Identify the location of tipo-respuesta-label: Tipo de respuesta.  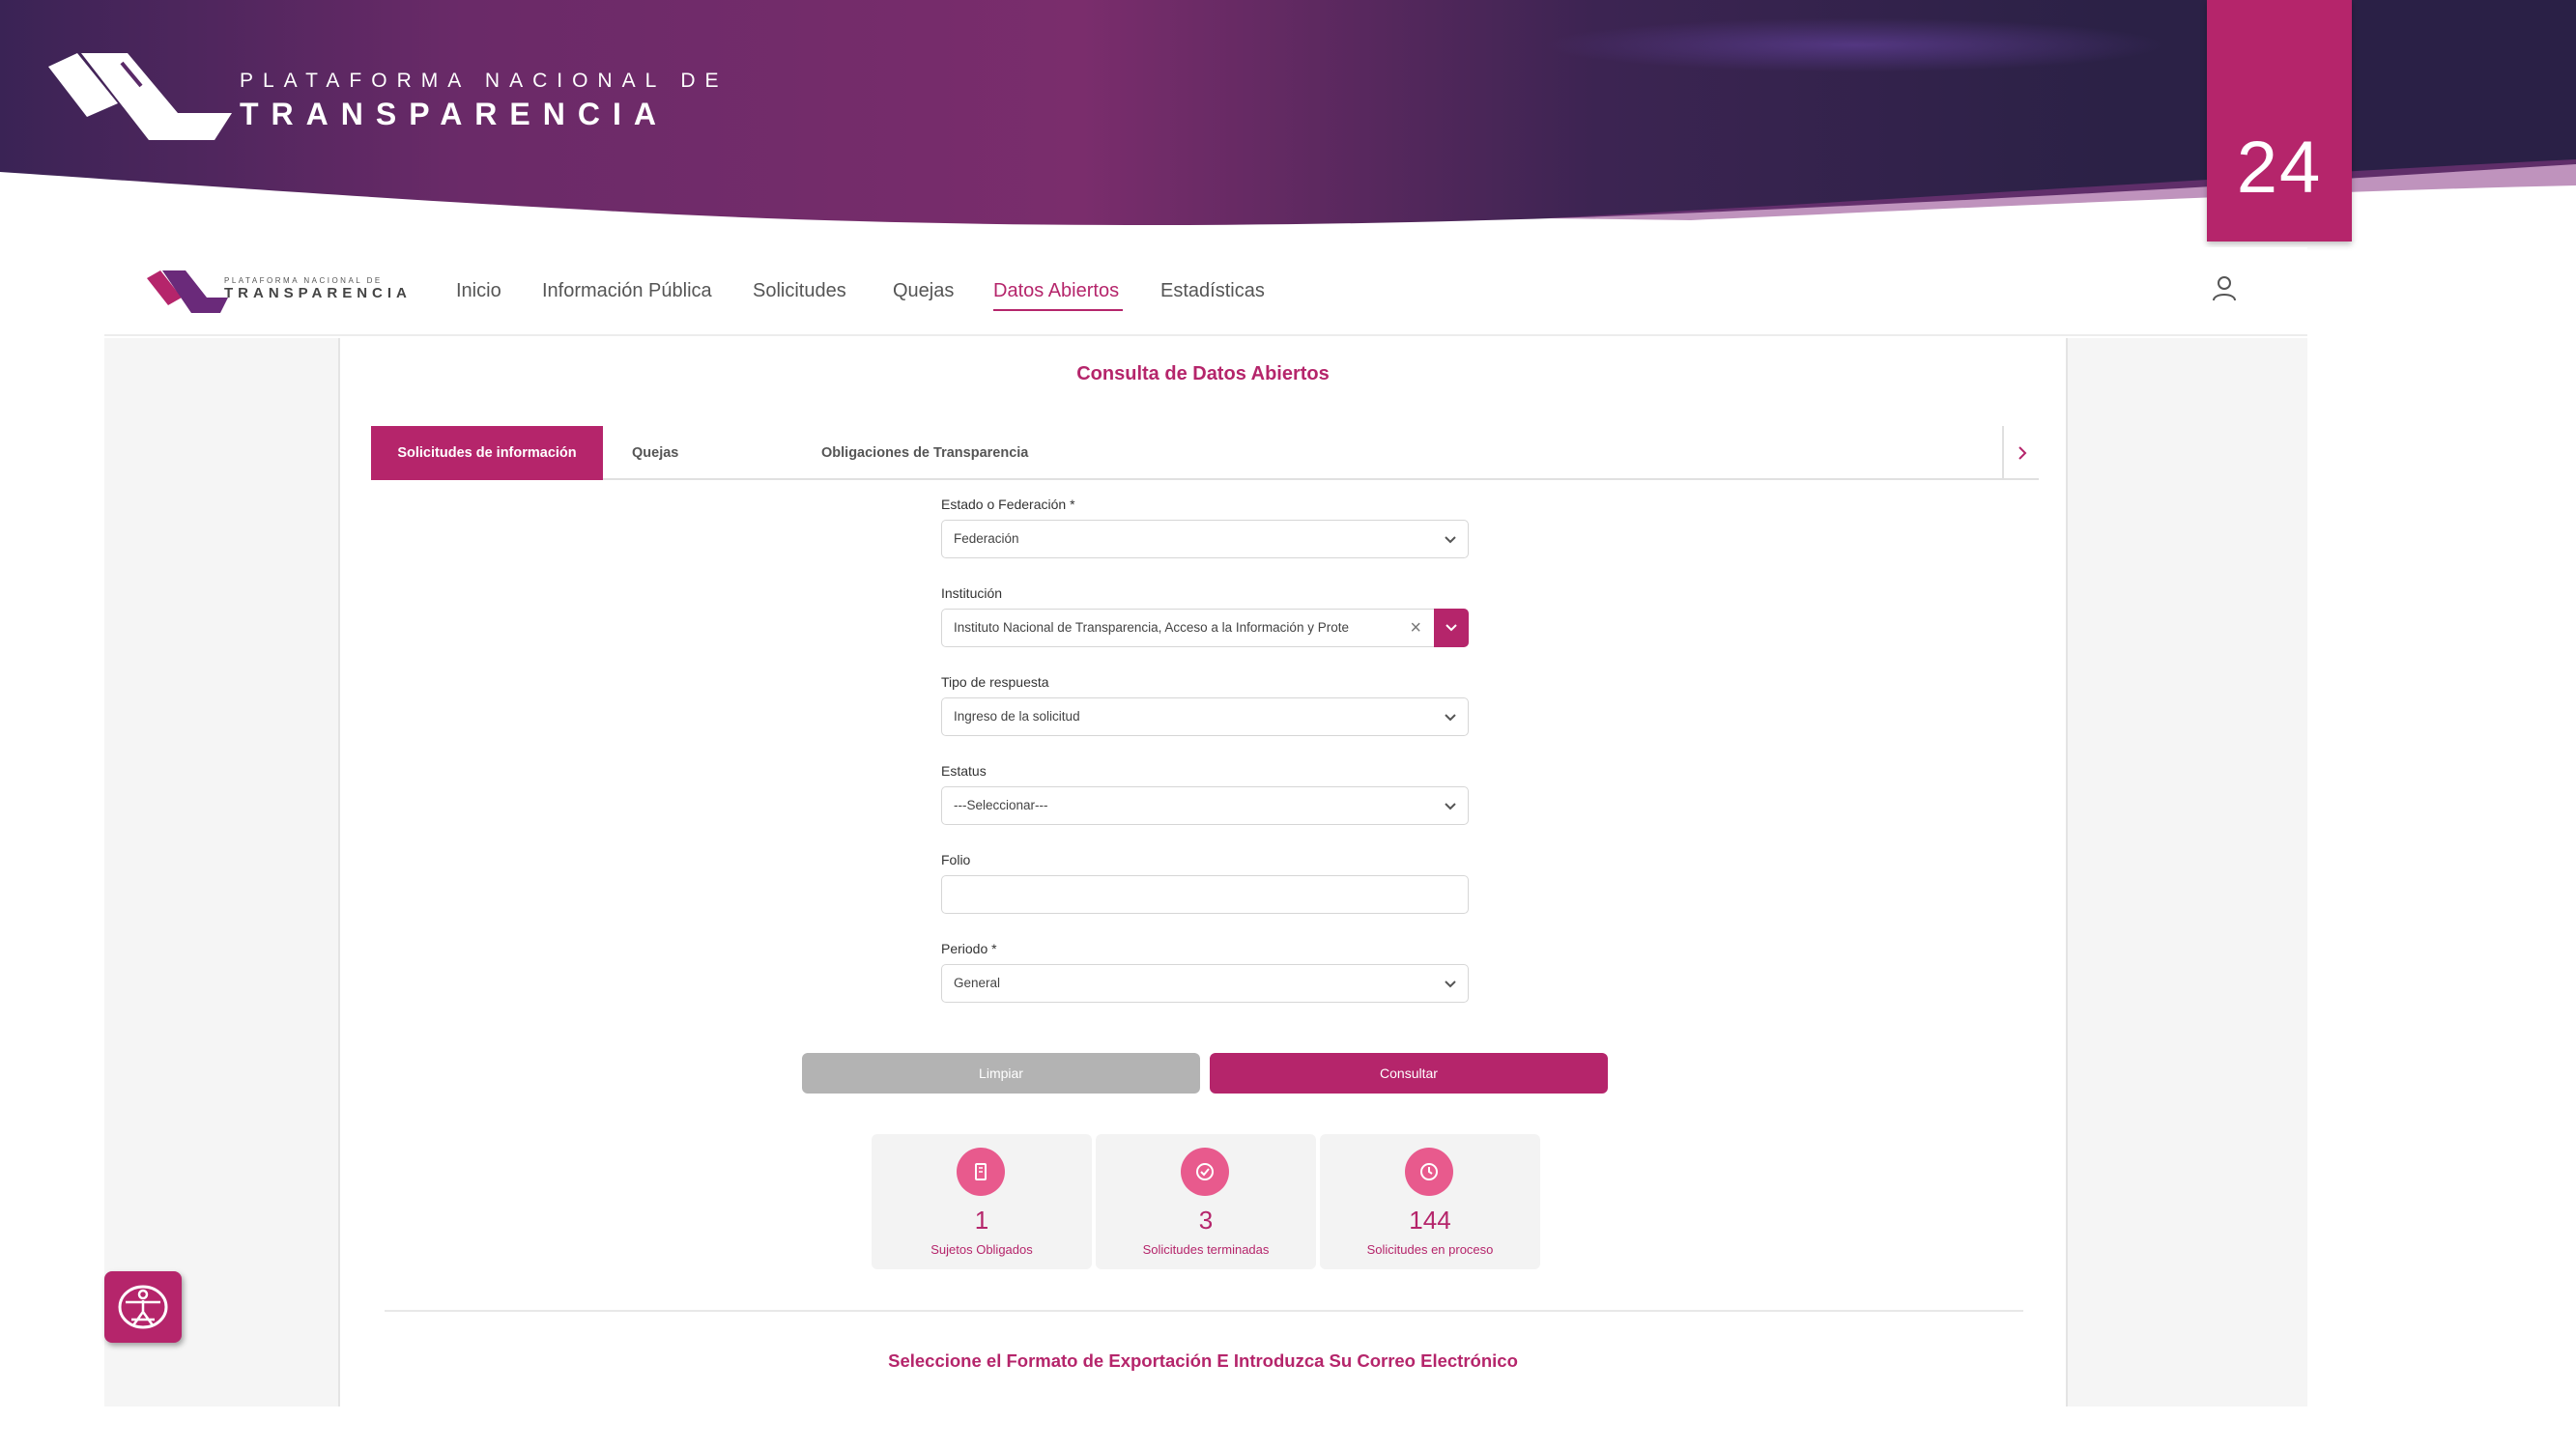
(995, 682).